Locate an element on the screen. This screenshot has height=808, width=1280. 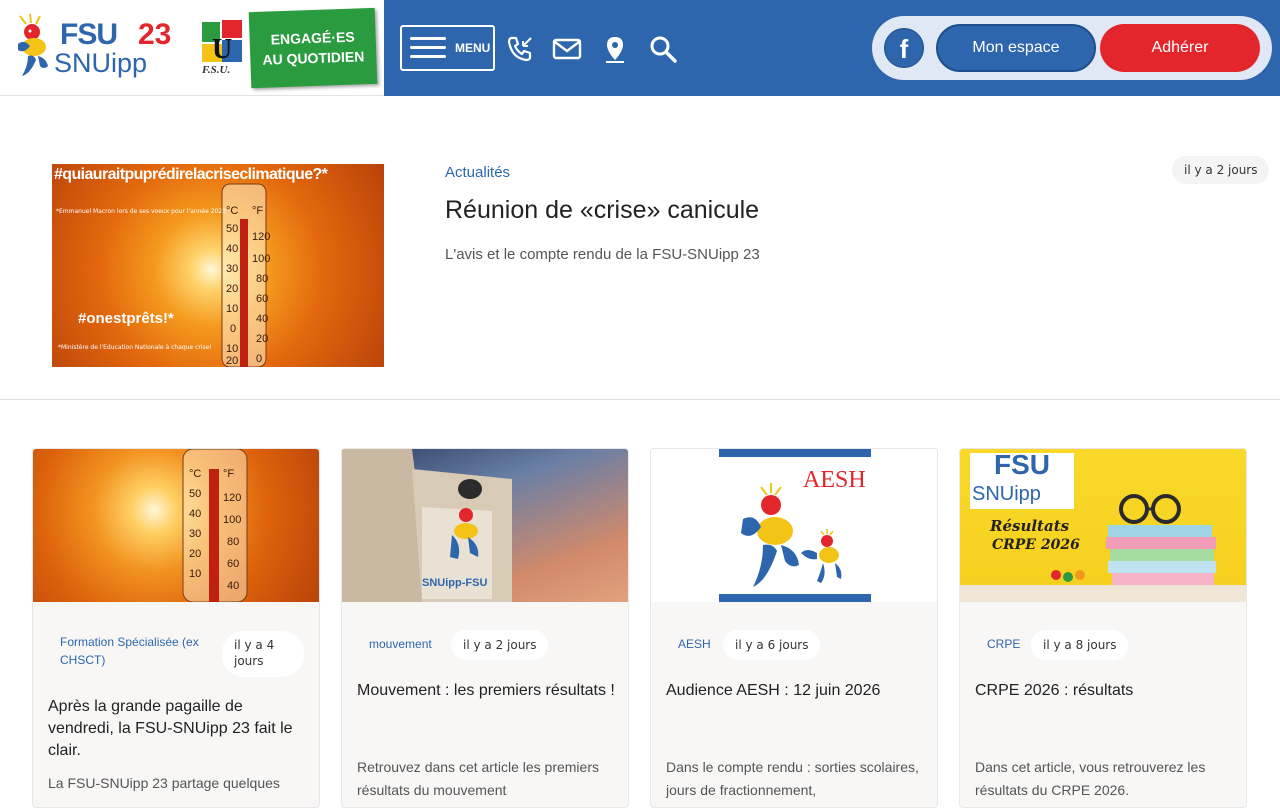
engage-line-2: AU QUOTIDIEN is located at coordinates (313, 58).